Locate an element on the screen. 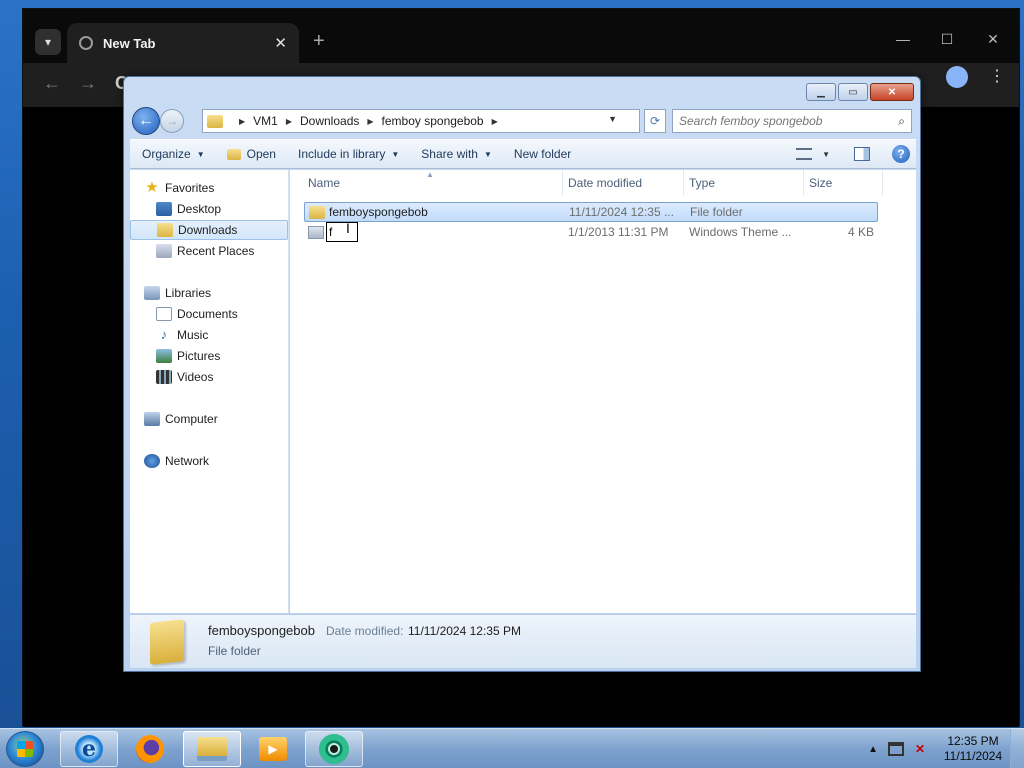 The image size is (1024, 768). open-button: Open is located at coordinates (251, 154).